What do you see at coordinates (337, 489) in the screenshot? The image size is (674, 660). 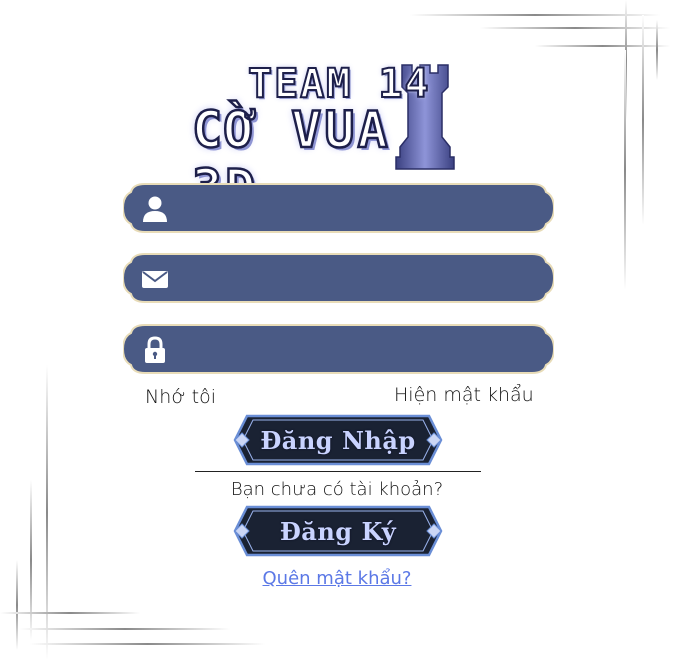 I see `no-account-text: Bạn chưa có tài khoản?` at bounding box center [337, 489].